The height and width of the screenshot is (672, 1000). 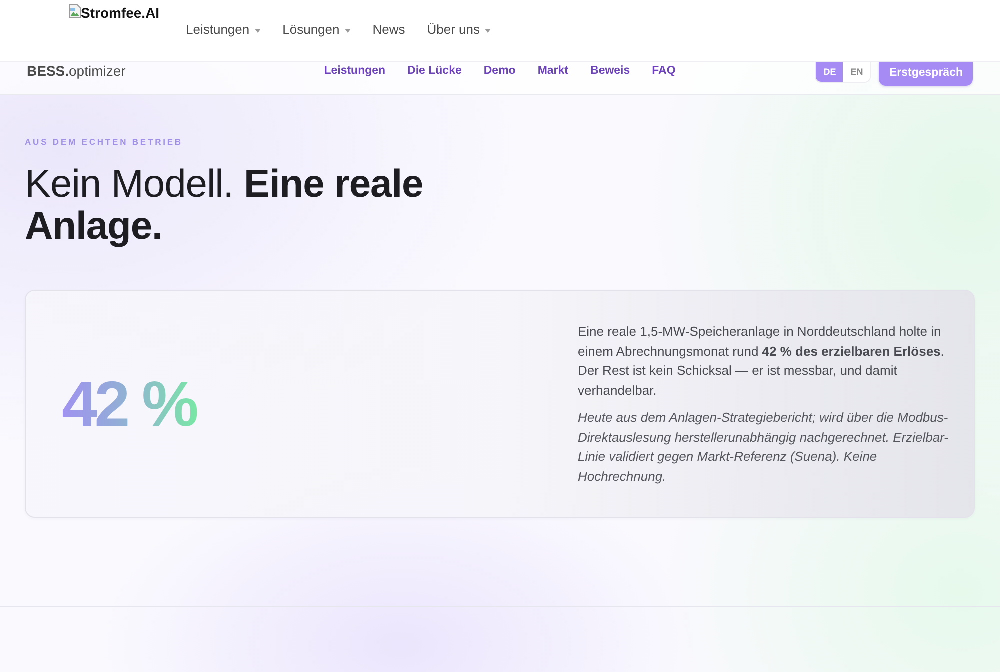 I want to click on section-link: Die Lücke, so click(x=435, y=71).